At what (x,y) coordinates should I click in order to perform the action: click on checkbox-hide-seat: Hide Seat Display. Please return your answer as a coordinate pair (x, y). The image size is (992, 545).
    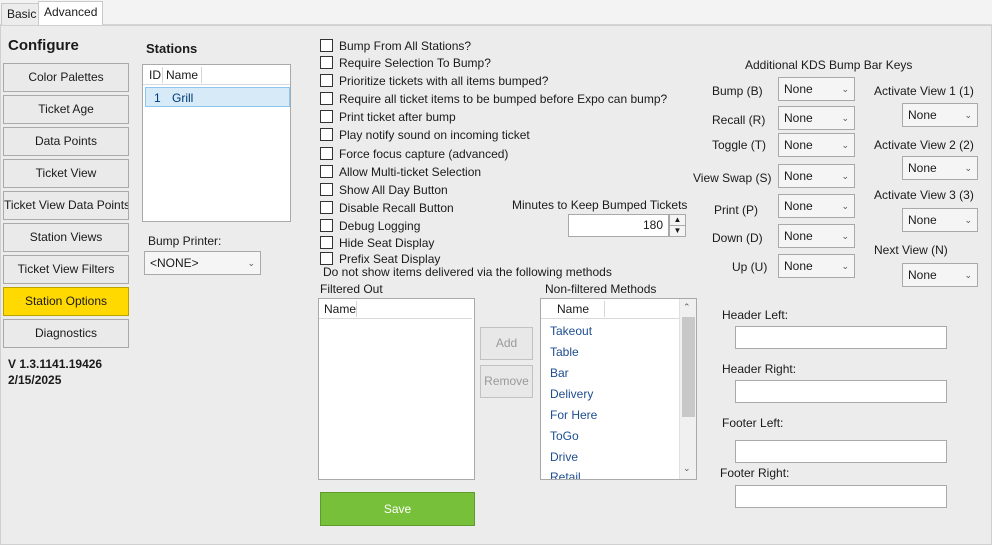
    Looking at the image, I should click on (377, 242).